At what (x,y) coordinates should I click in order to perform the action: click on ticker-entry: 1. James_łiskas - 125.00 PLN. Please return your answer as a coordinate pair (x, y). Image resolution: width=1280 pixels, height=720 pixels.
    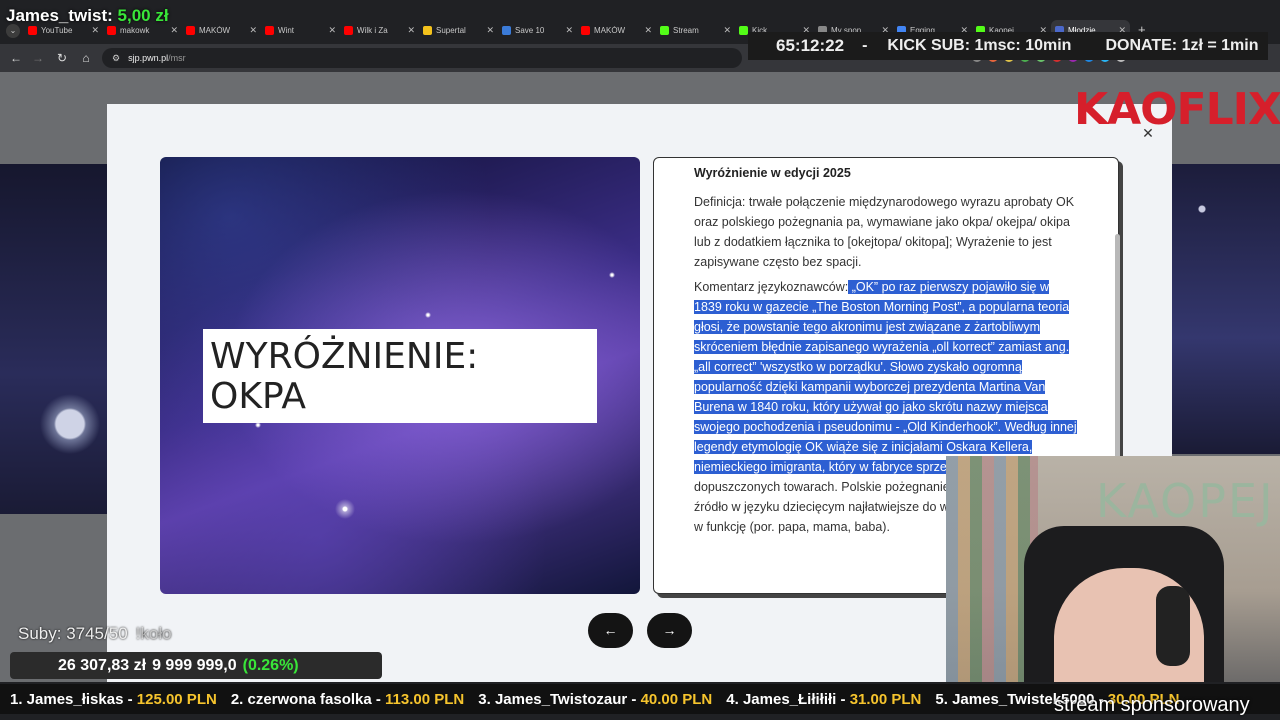
    Looking at the image, I should click on (113, 699).